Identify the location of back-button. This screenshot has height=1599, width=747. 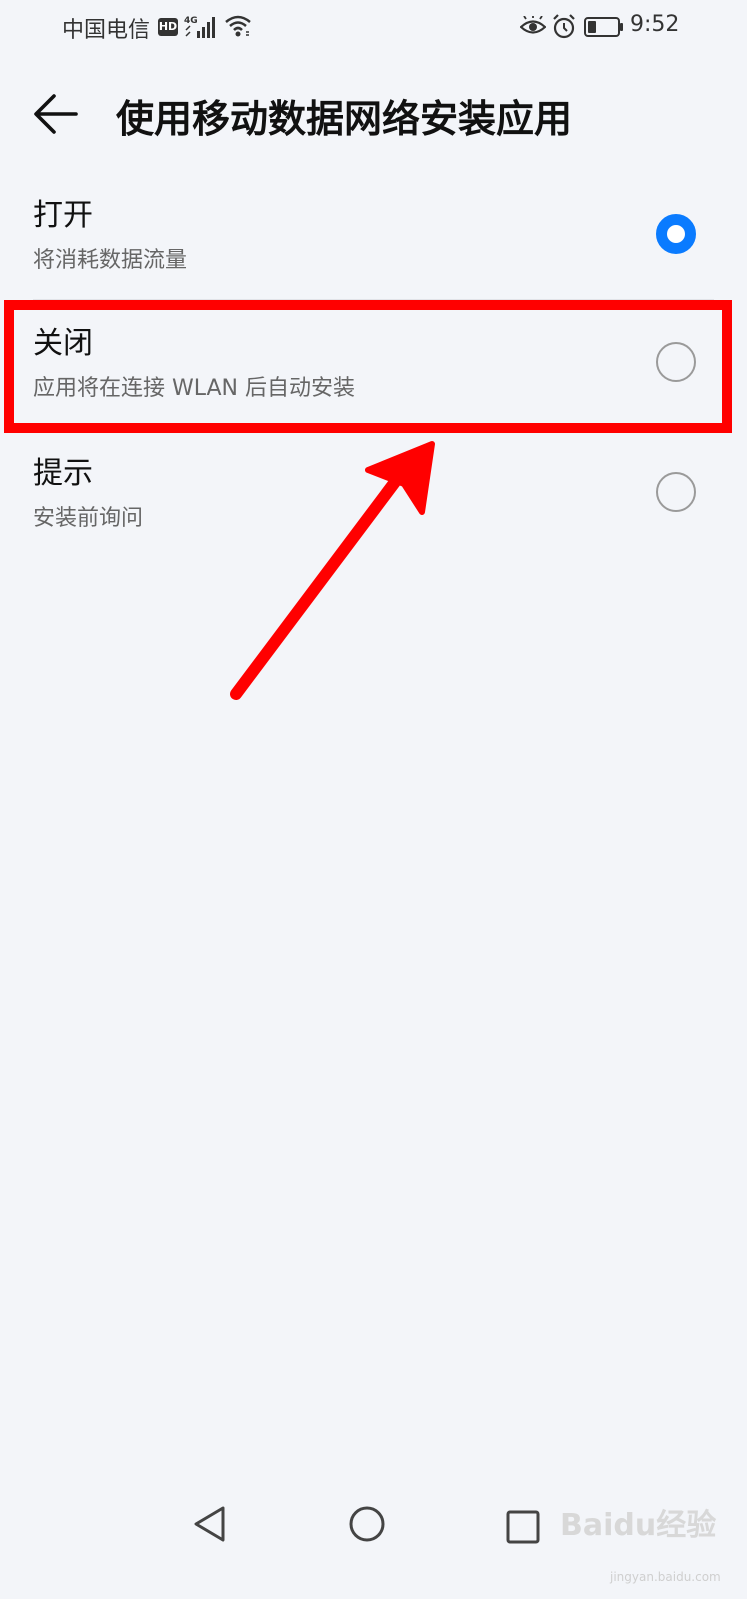
(58, 114).